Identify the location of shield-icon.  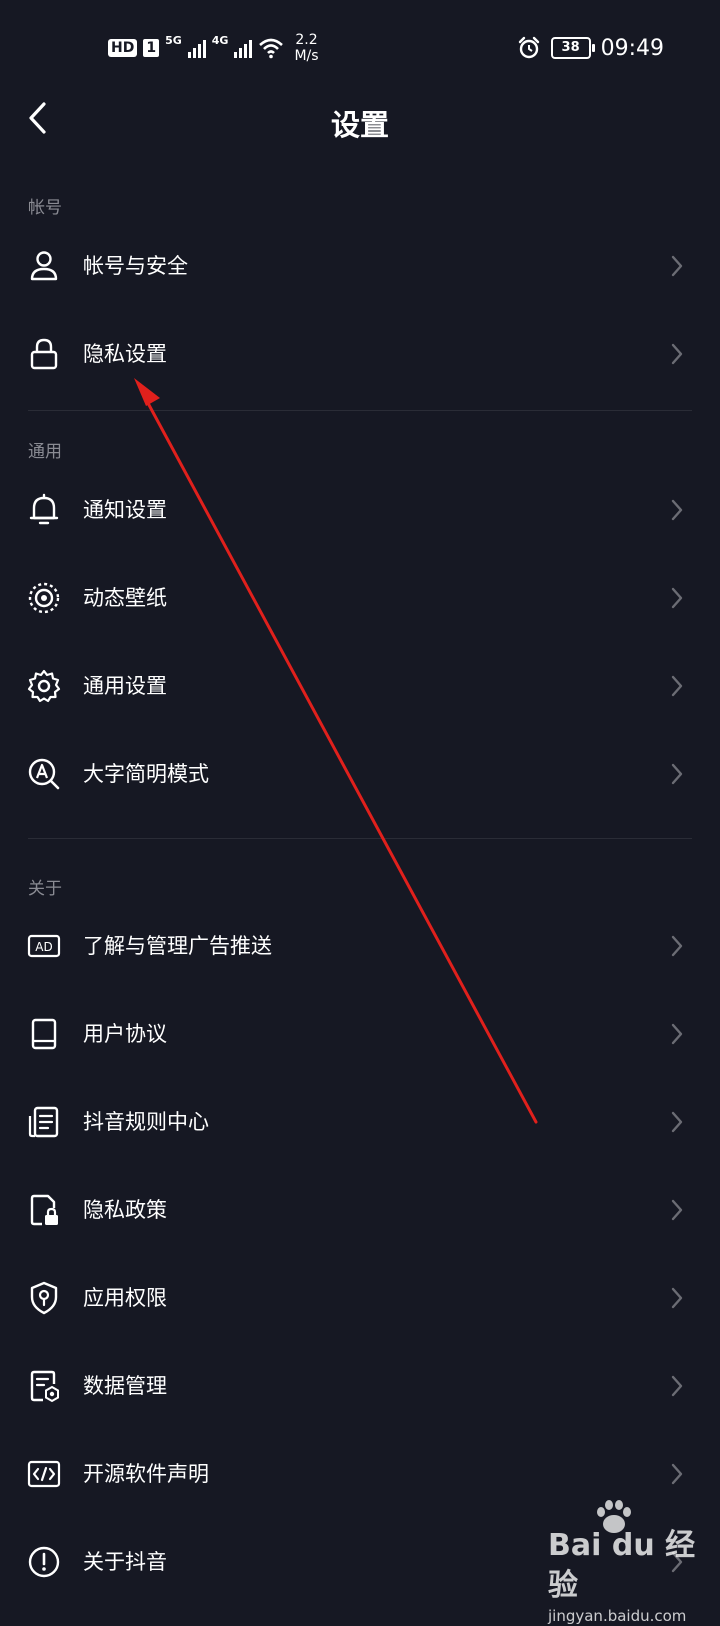
(44, 1298).